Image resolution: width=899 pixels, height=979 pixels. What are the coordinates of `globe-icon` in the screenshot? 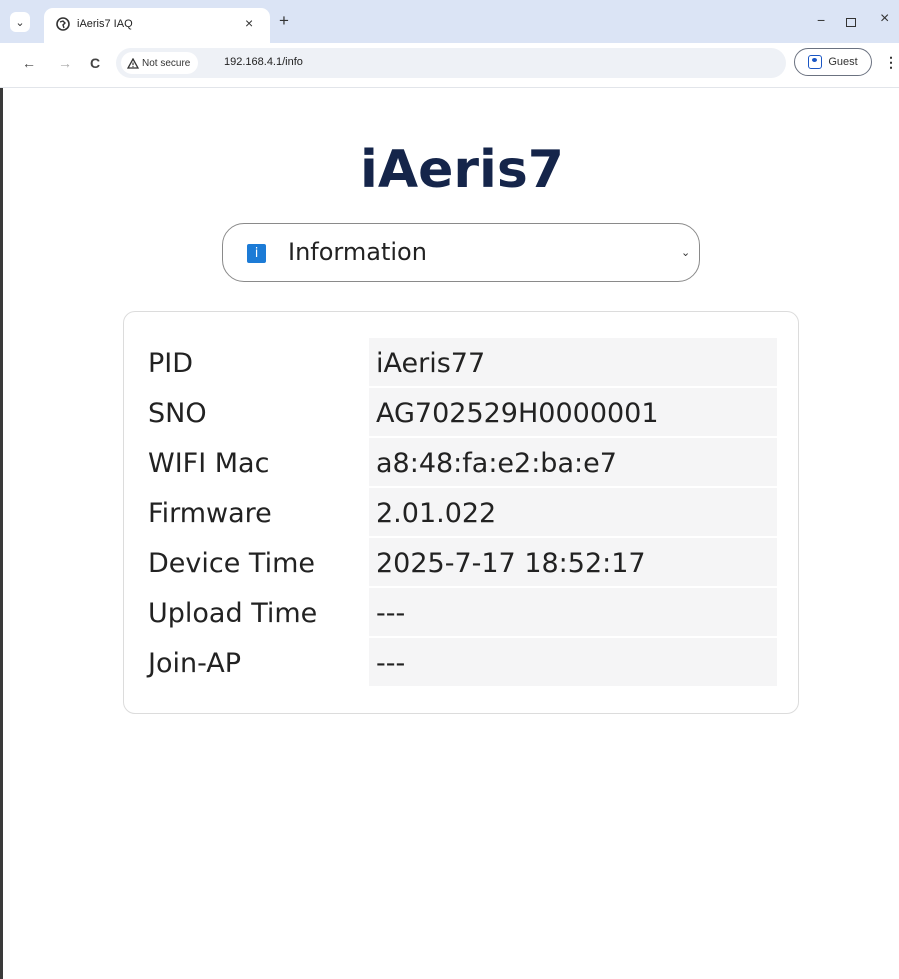 It's located at (63, 24).